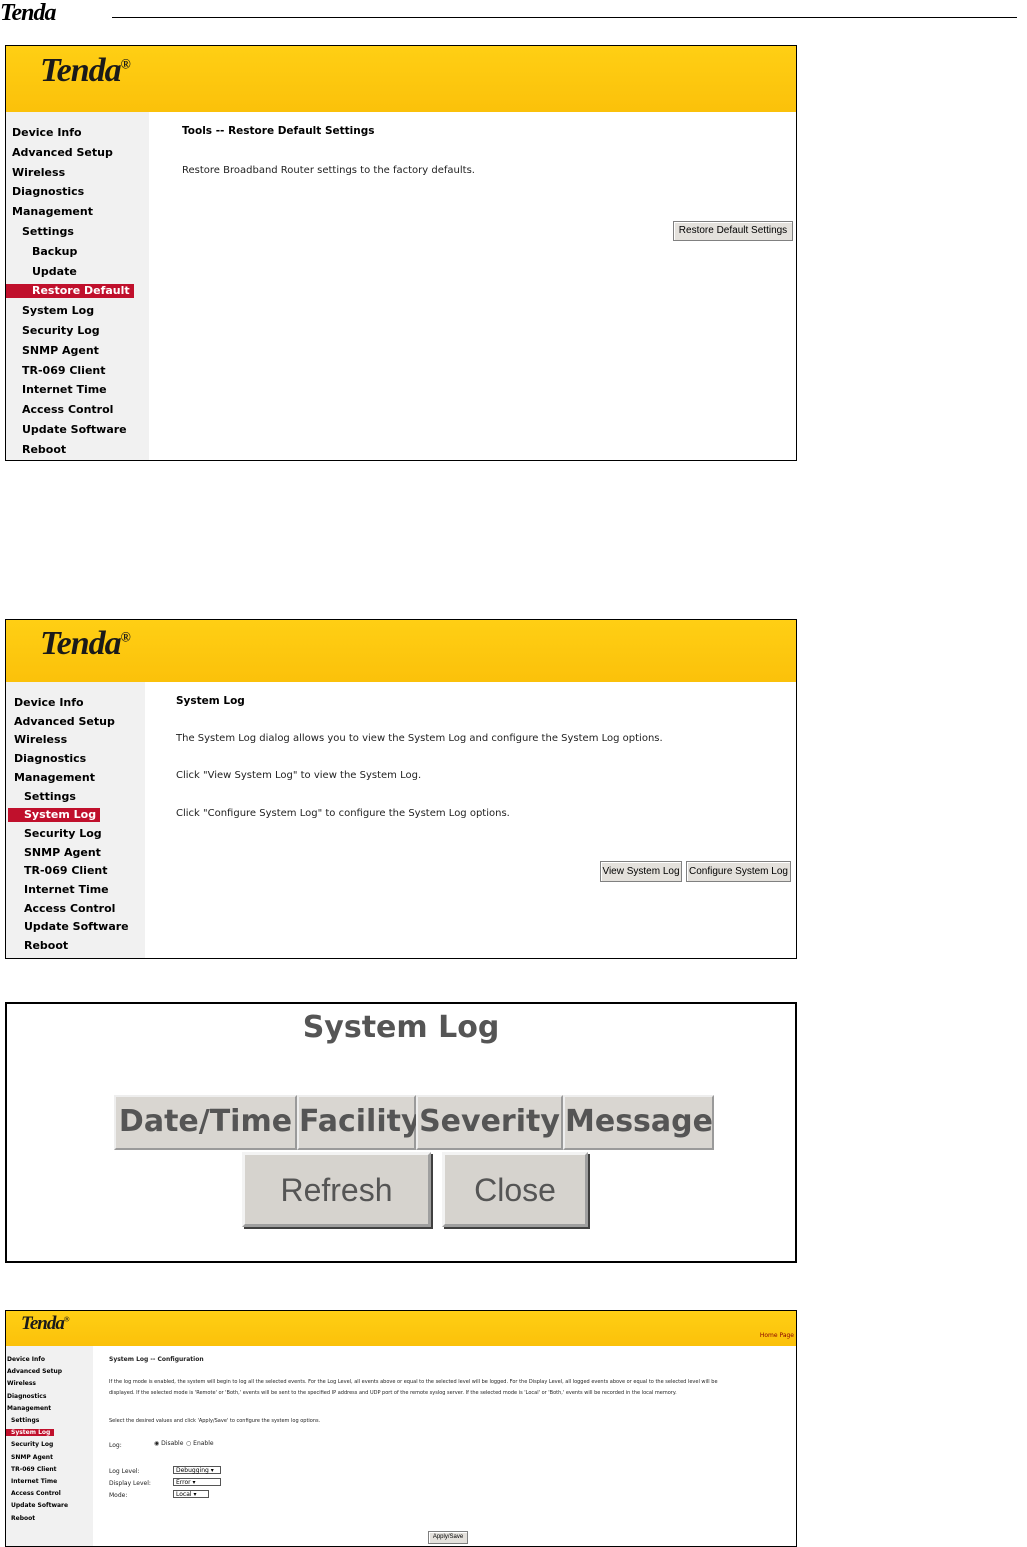 The width and height of the screenshot is (1027, 1547). Describe the element at coordinates (564, 17) in the screenshot. I see `header-rule` at that location.